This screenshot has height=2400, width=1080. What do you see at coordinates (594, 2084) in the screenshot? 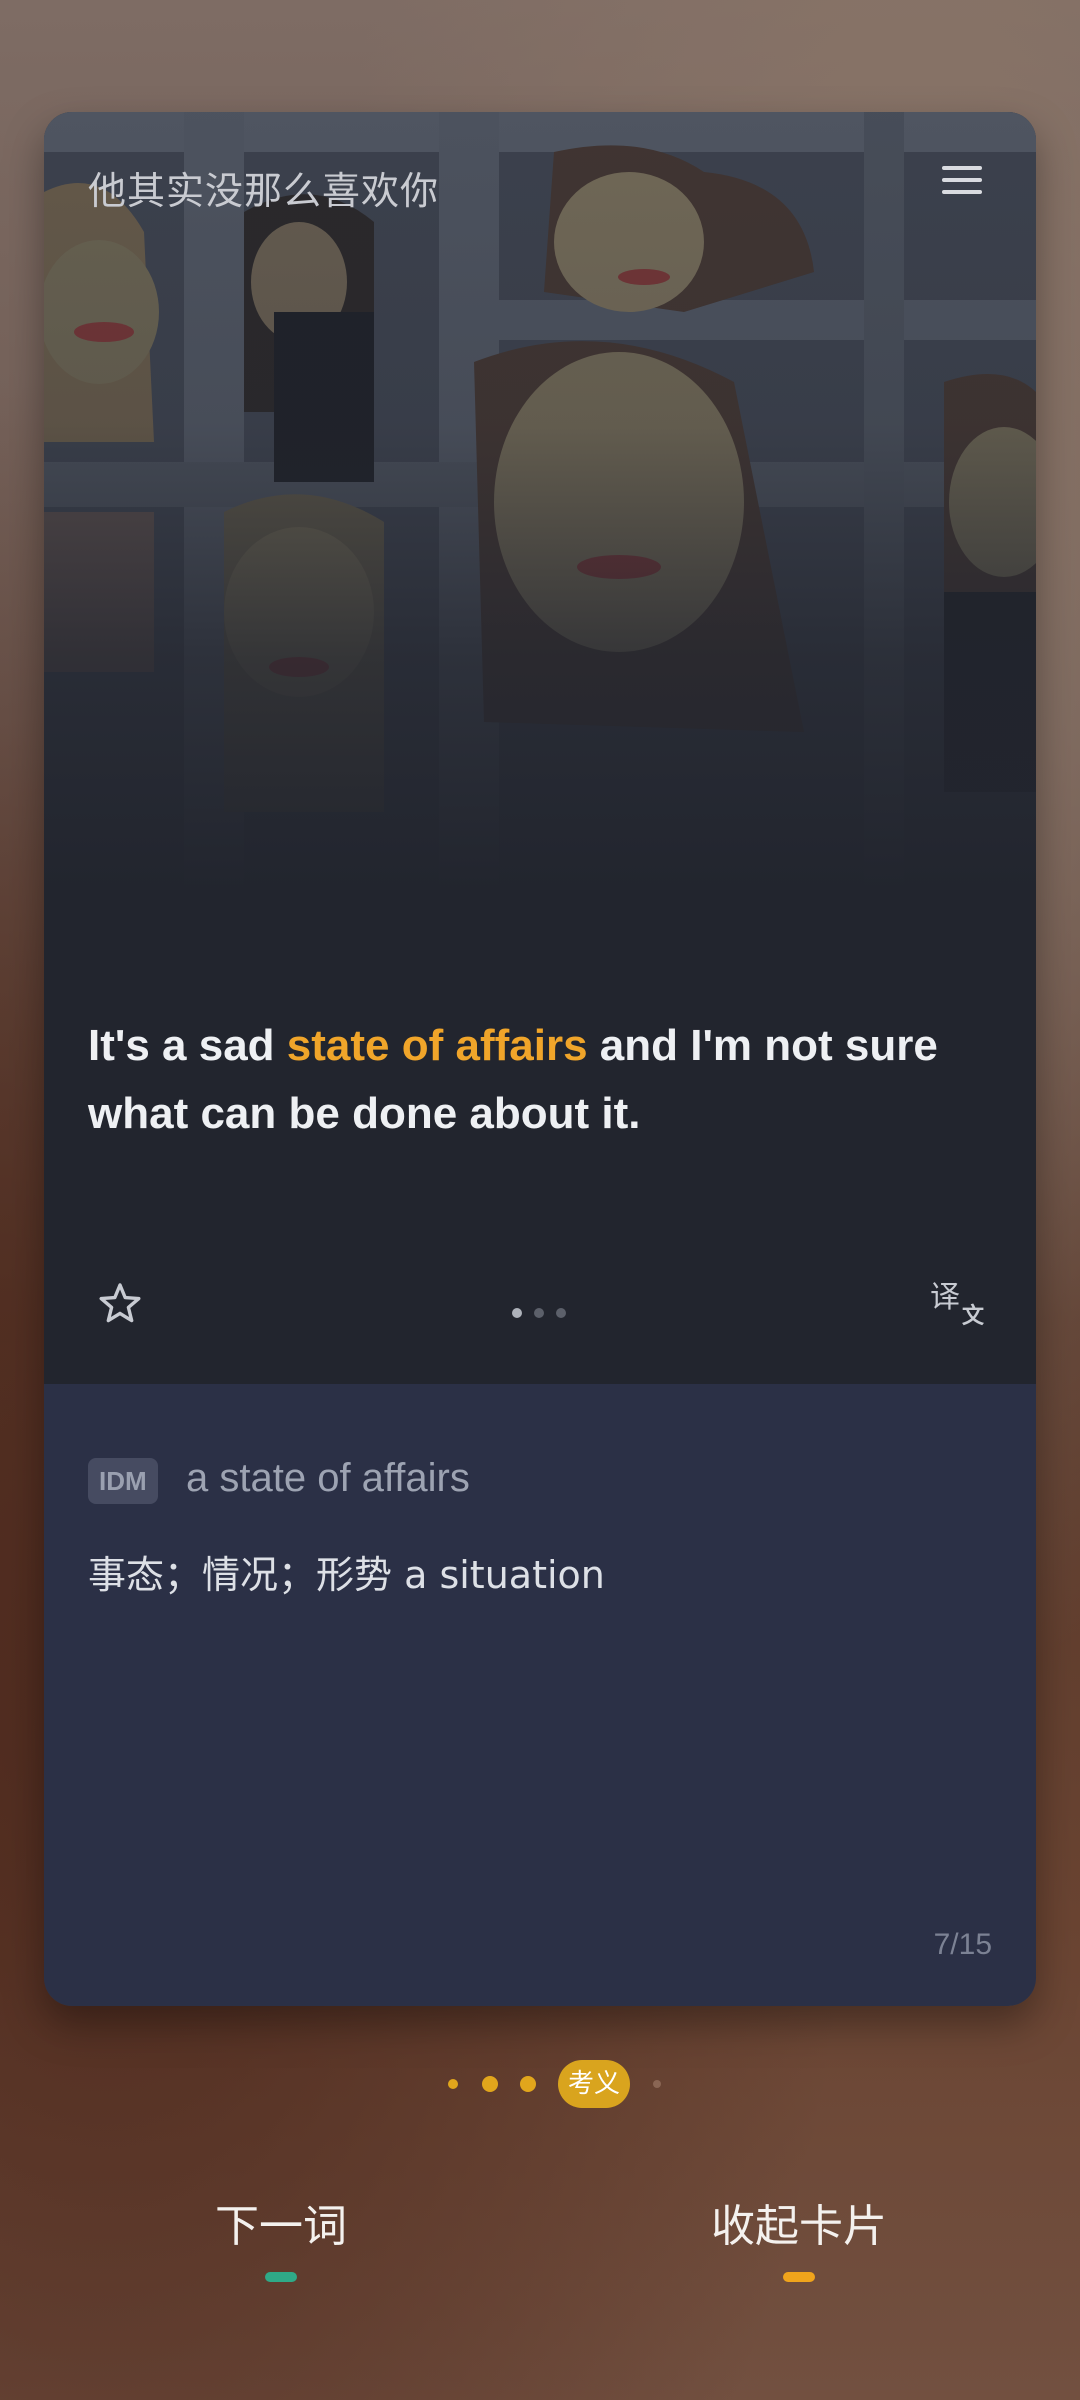
I see `step-badge: 考义` at bounding box center [594, 2084].